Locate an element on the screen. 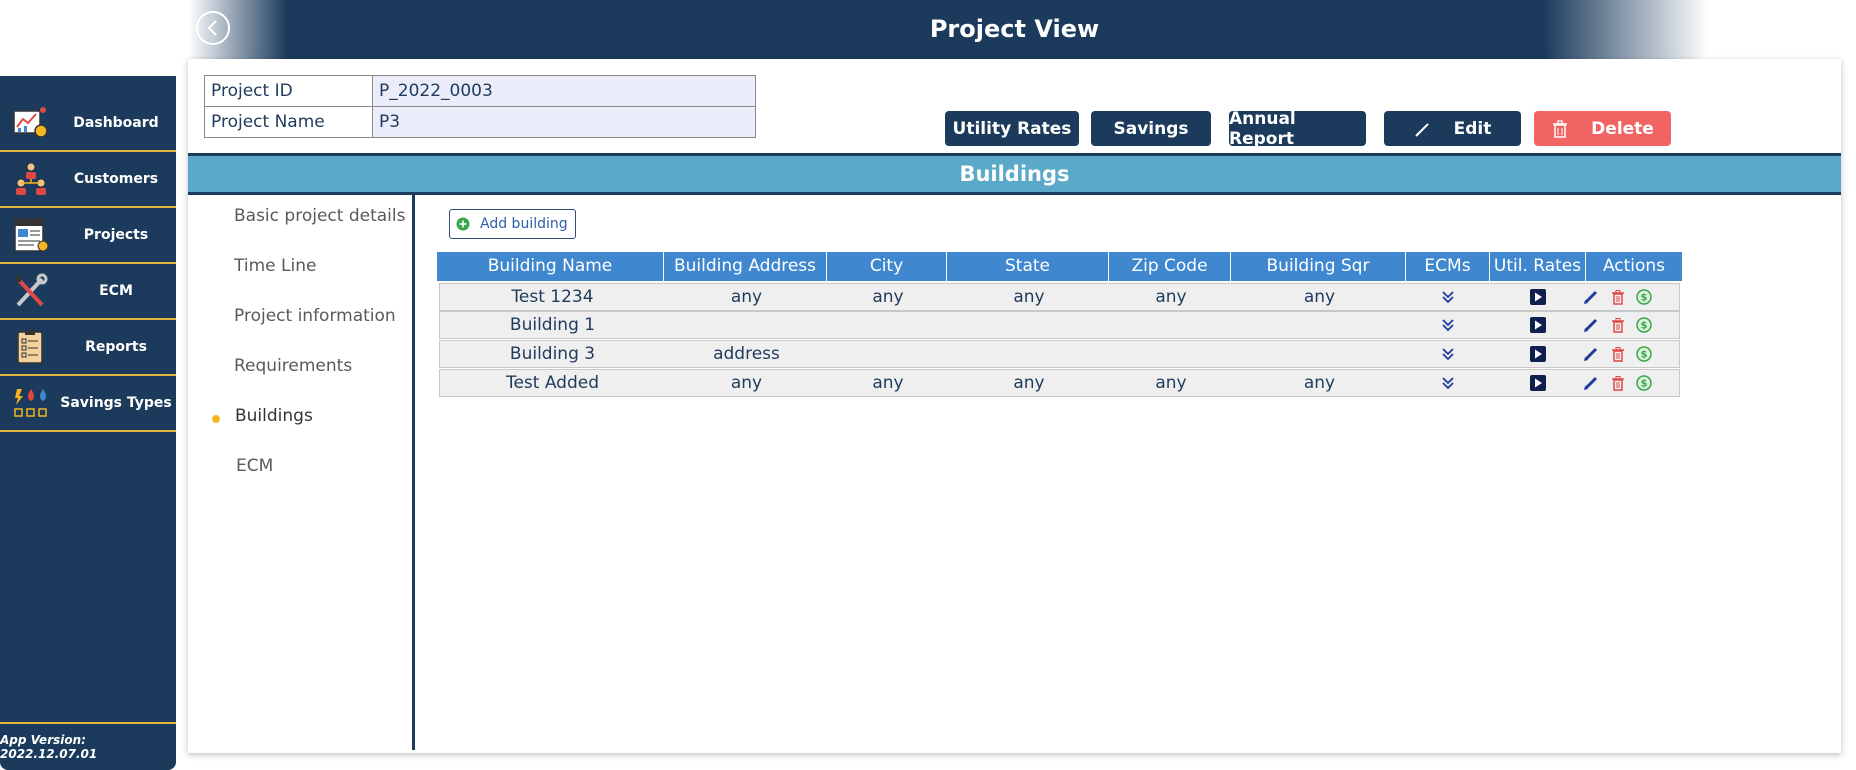 This screenshot has width=1856, height=770. sidebar-item-label: Customers is located at coordinates (116, 179).